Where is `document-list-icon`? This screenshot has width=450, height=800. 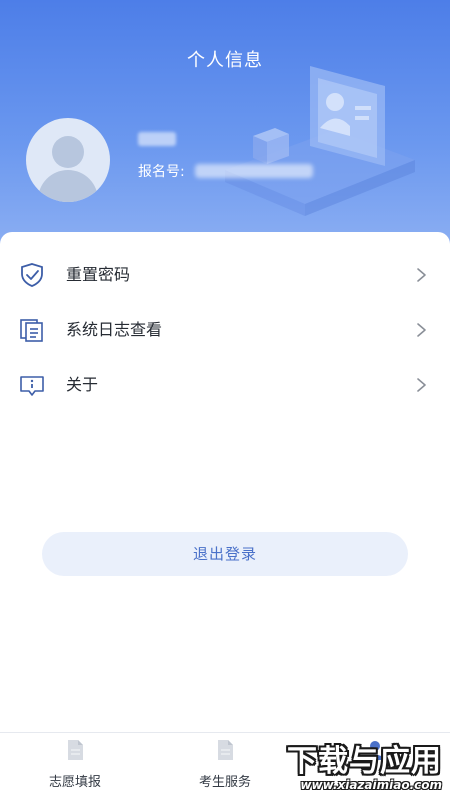 document-list-icon is located at coordinates (31, 330).